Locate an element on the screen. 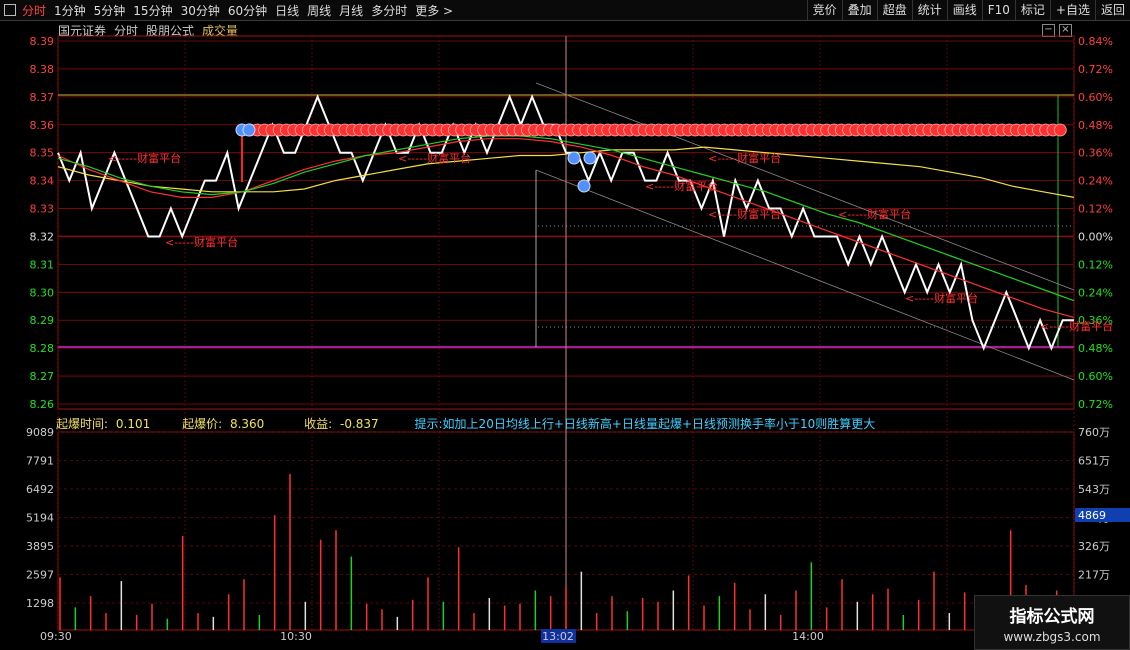  volume-value-tick-label: 217万 is located at coordinates (1094, 575).